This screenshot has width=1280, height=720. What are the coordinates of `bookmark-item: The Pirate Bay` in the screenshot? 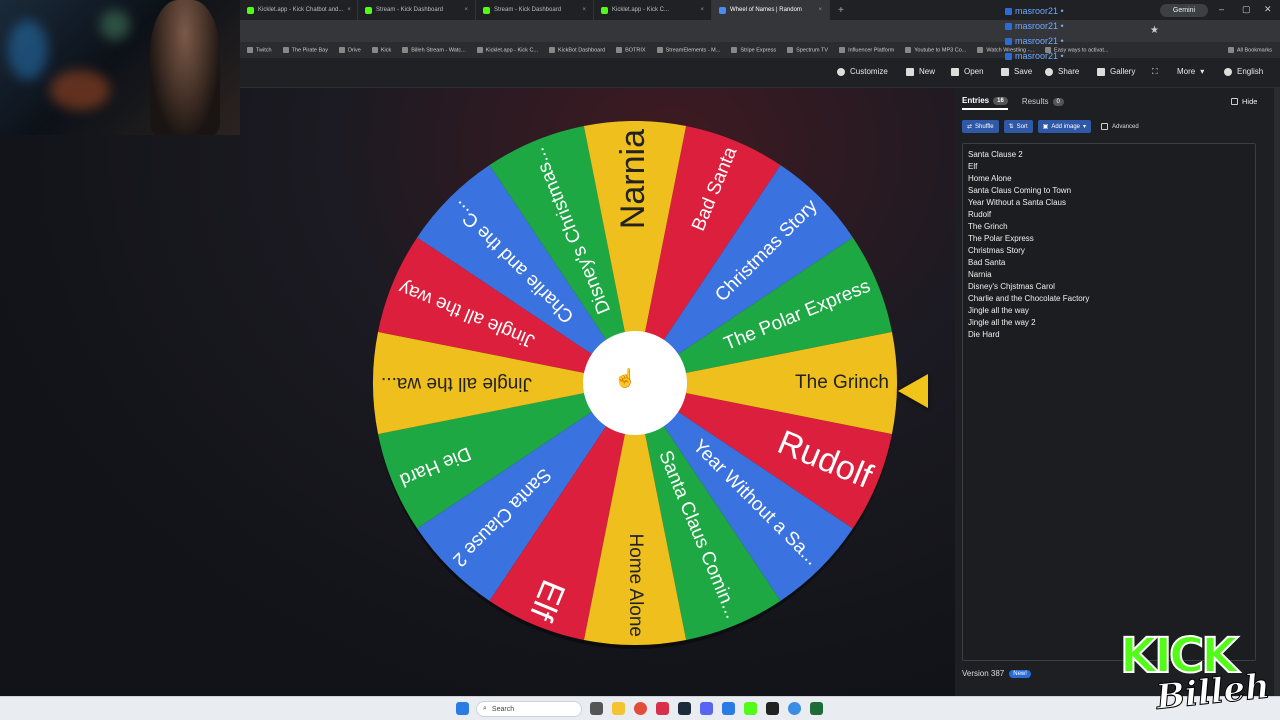 It's located at (305, 50).